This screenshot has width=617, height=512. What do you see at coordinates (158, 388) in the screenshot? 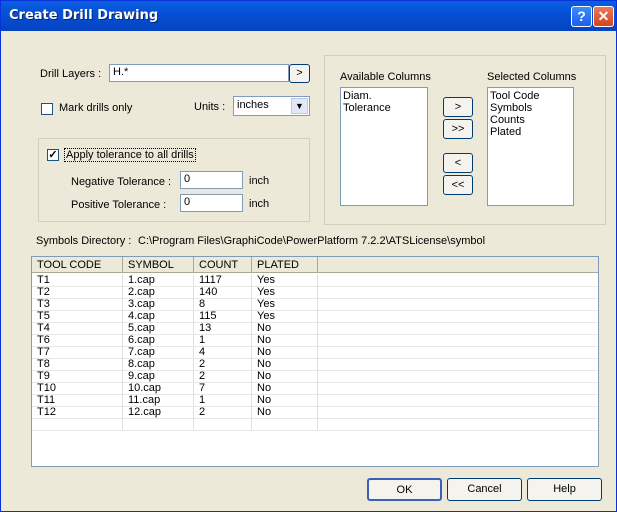
I see `cell-symbol: 10.cap` at bounding box center [158, 388].